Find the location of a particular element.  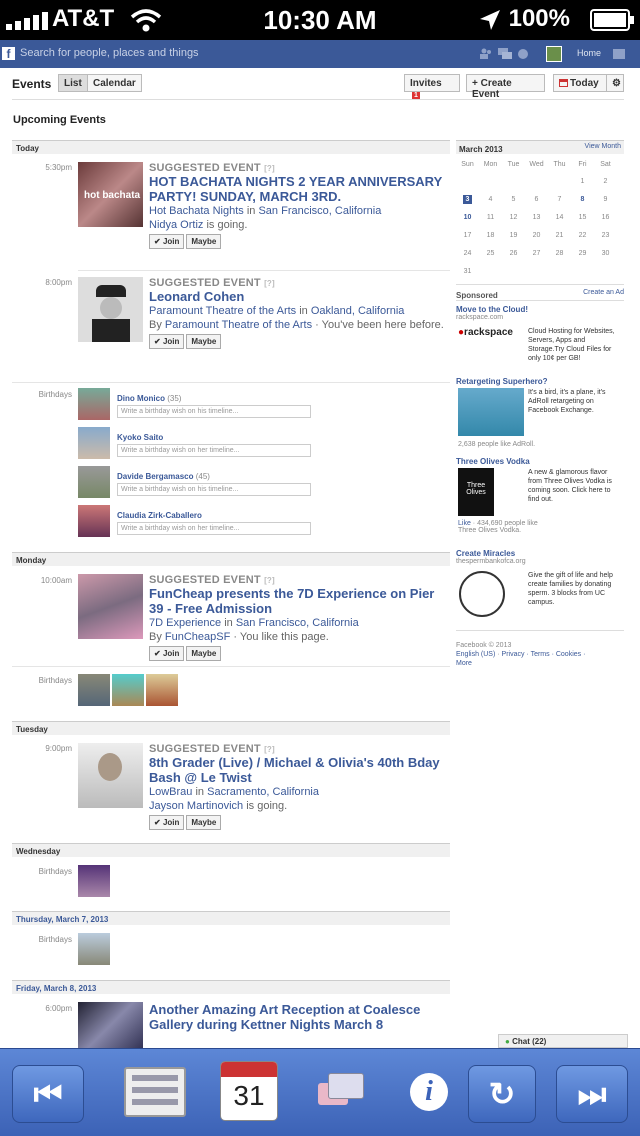

calendar-day: 15 is located at coordinates (582, 217).